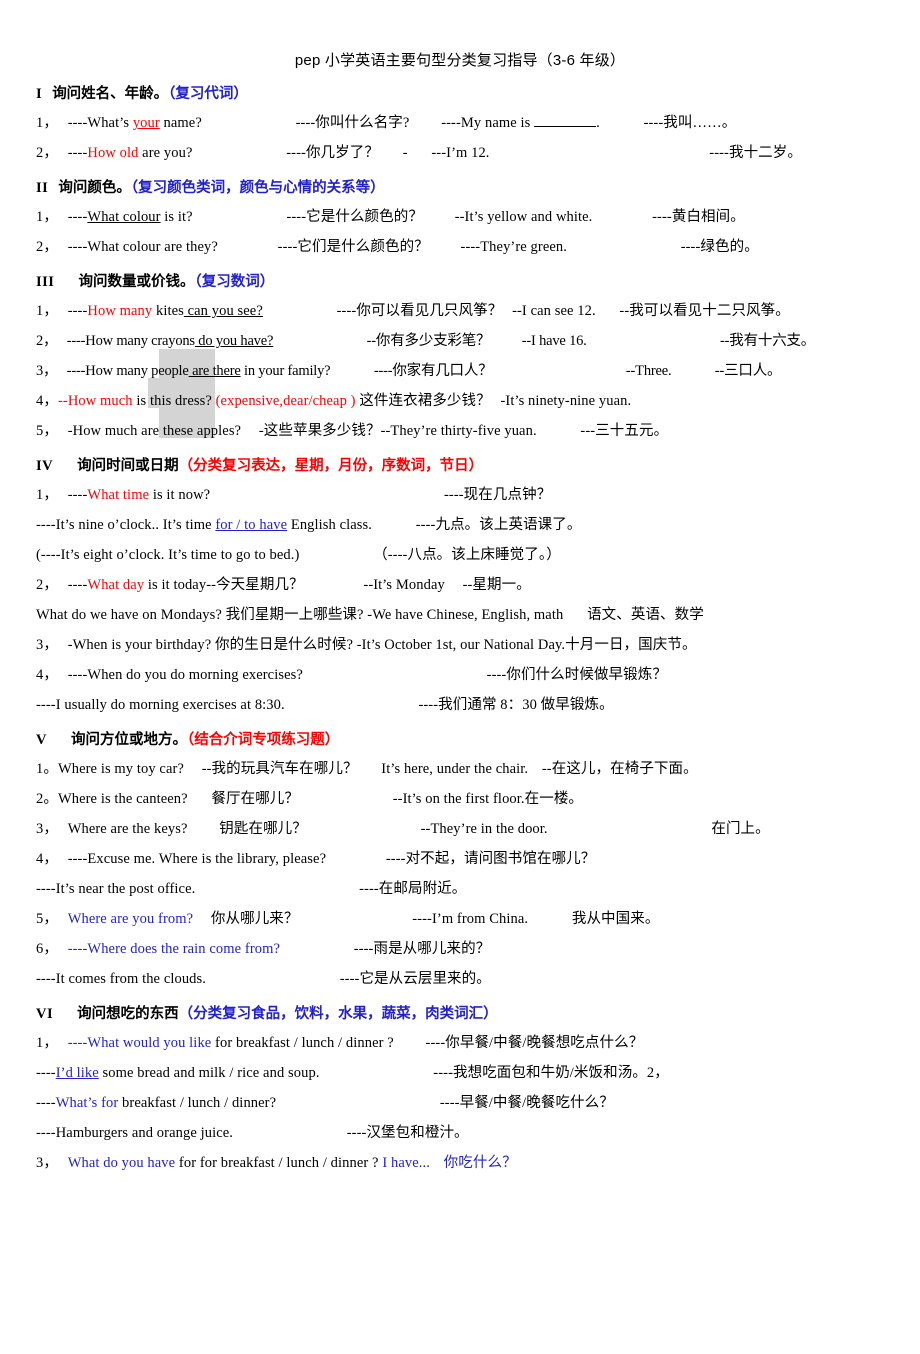 Image resolution: width=920 pixels, height=1354 pixels. I want to click on answer-en: ----My name is, so click(486, 123).